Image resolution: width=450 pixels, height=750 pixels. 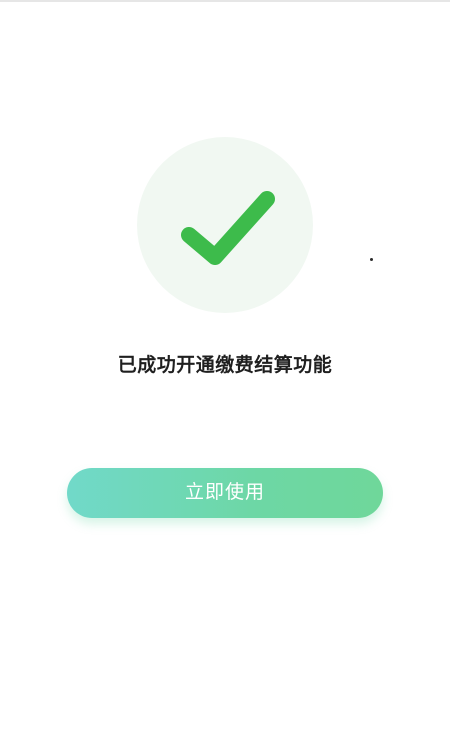 What do you see at coordinates (228, 228) in the screenshot?
I see `check-icon` at bounding box center [228, 228].